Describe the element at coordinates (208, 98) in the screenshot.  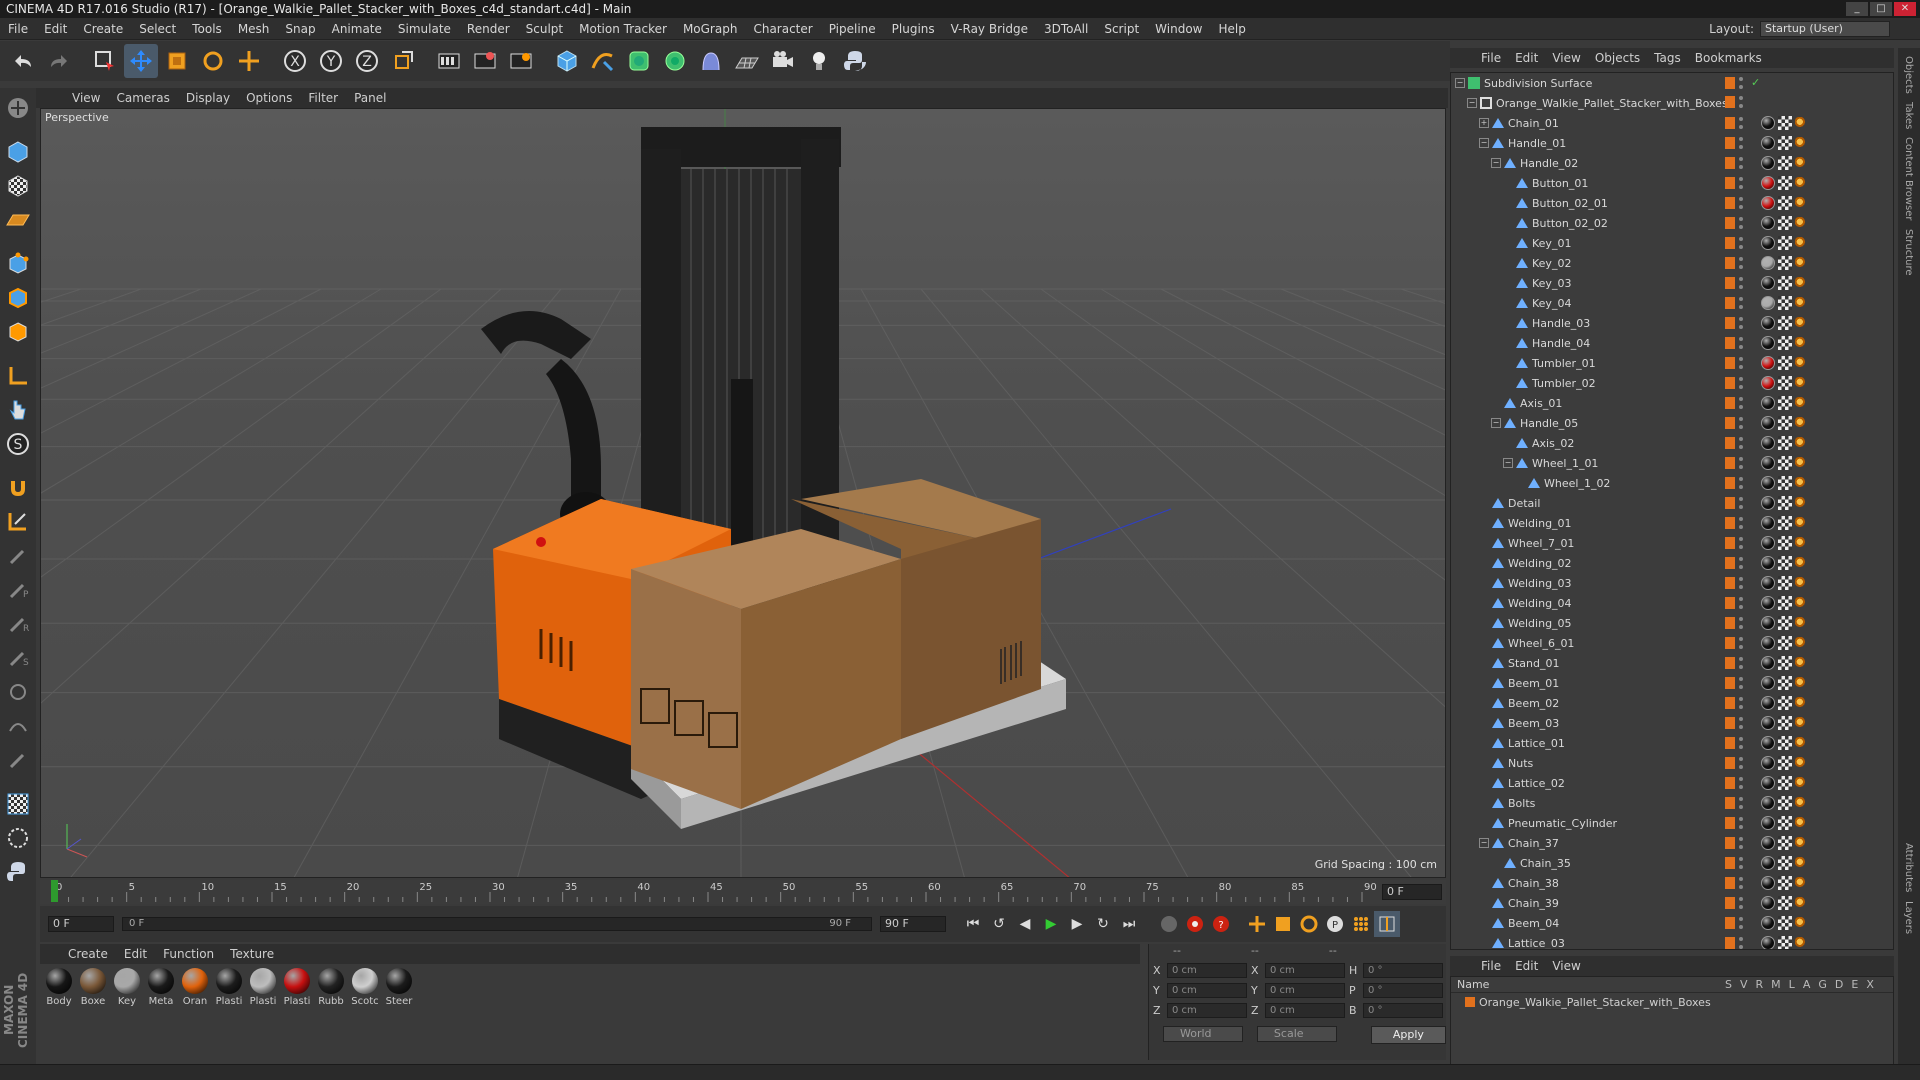
I see `viewport-menu-display: Display` at that location.